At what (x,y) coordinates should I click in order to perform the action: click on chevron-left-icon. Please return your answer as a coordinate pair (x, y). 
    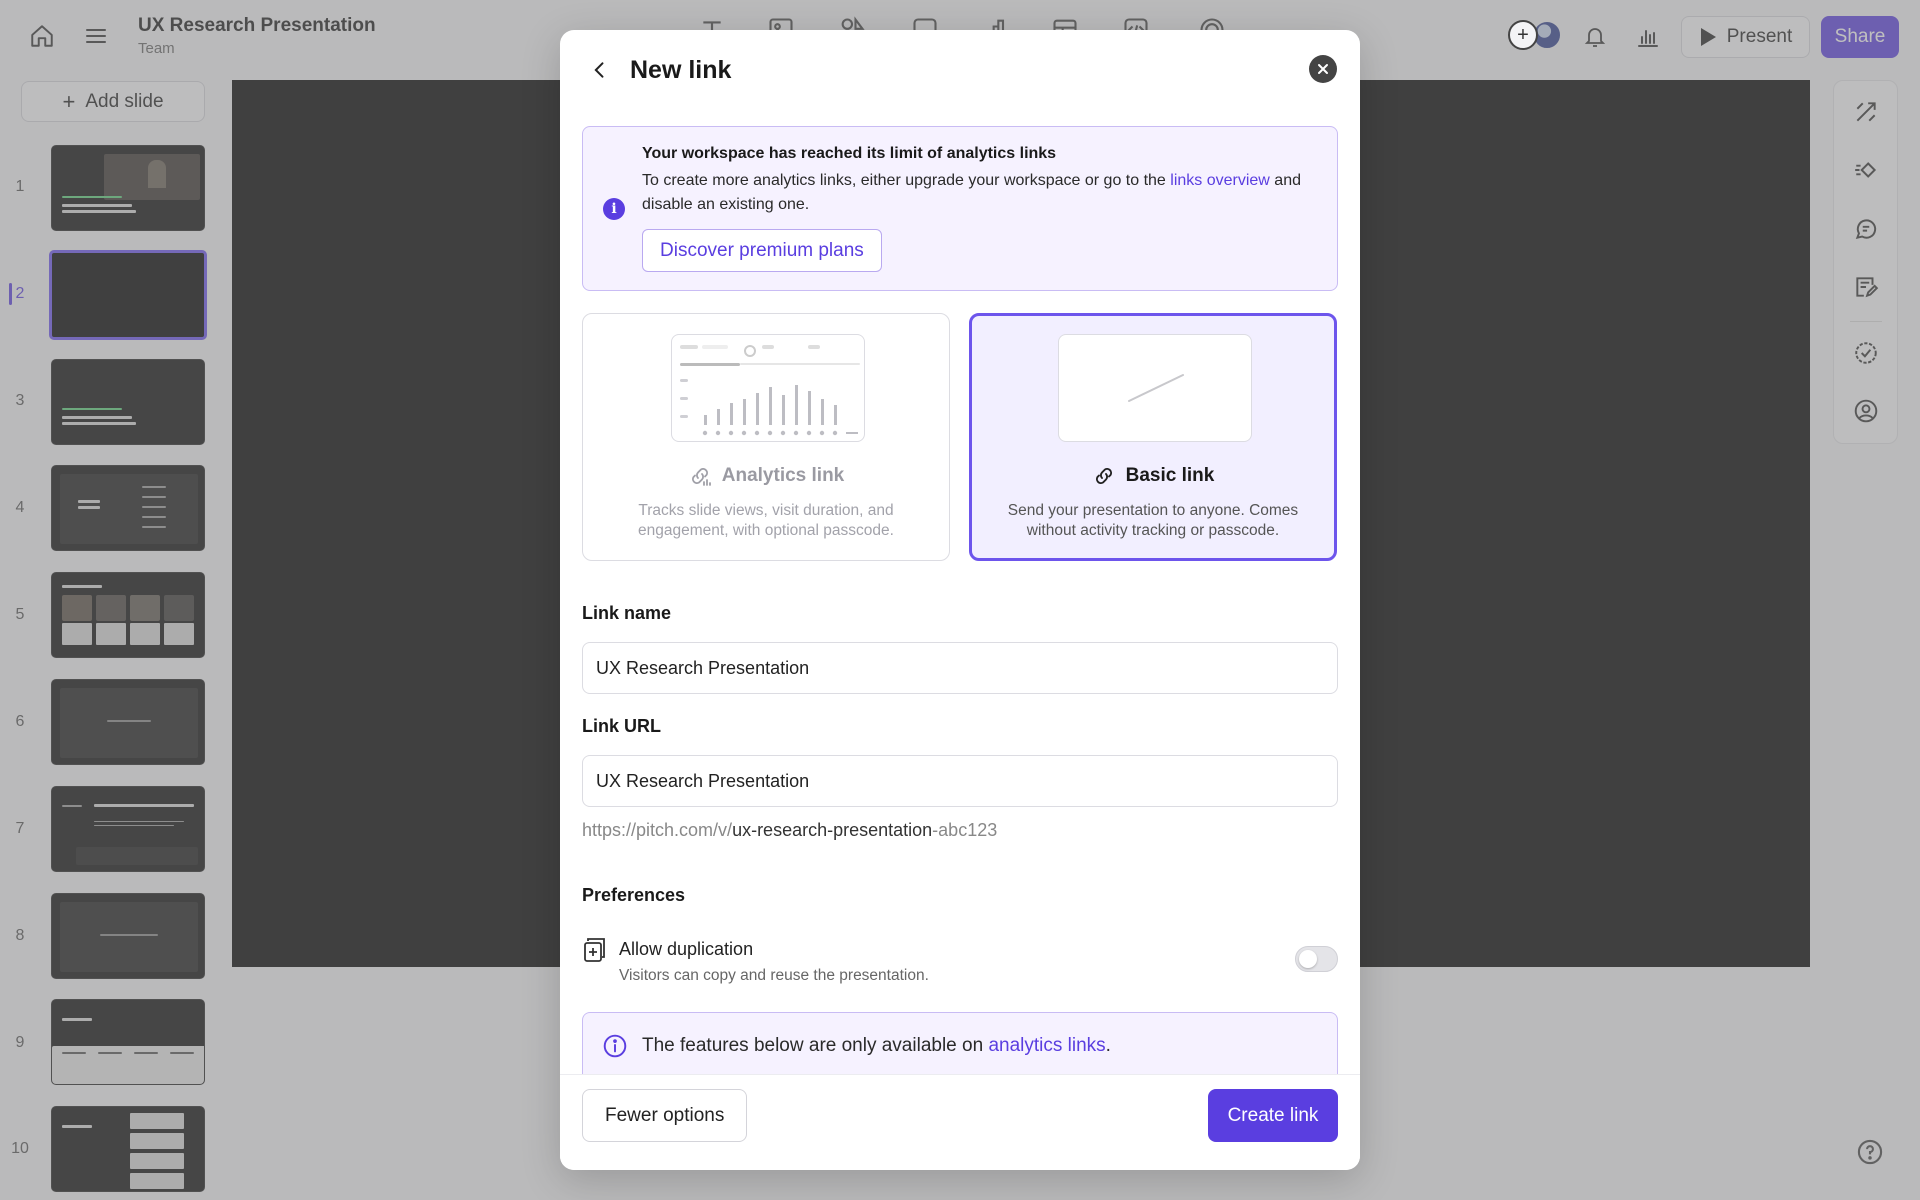
    Looking at the image, I should click on (599, 70).